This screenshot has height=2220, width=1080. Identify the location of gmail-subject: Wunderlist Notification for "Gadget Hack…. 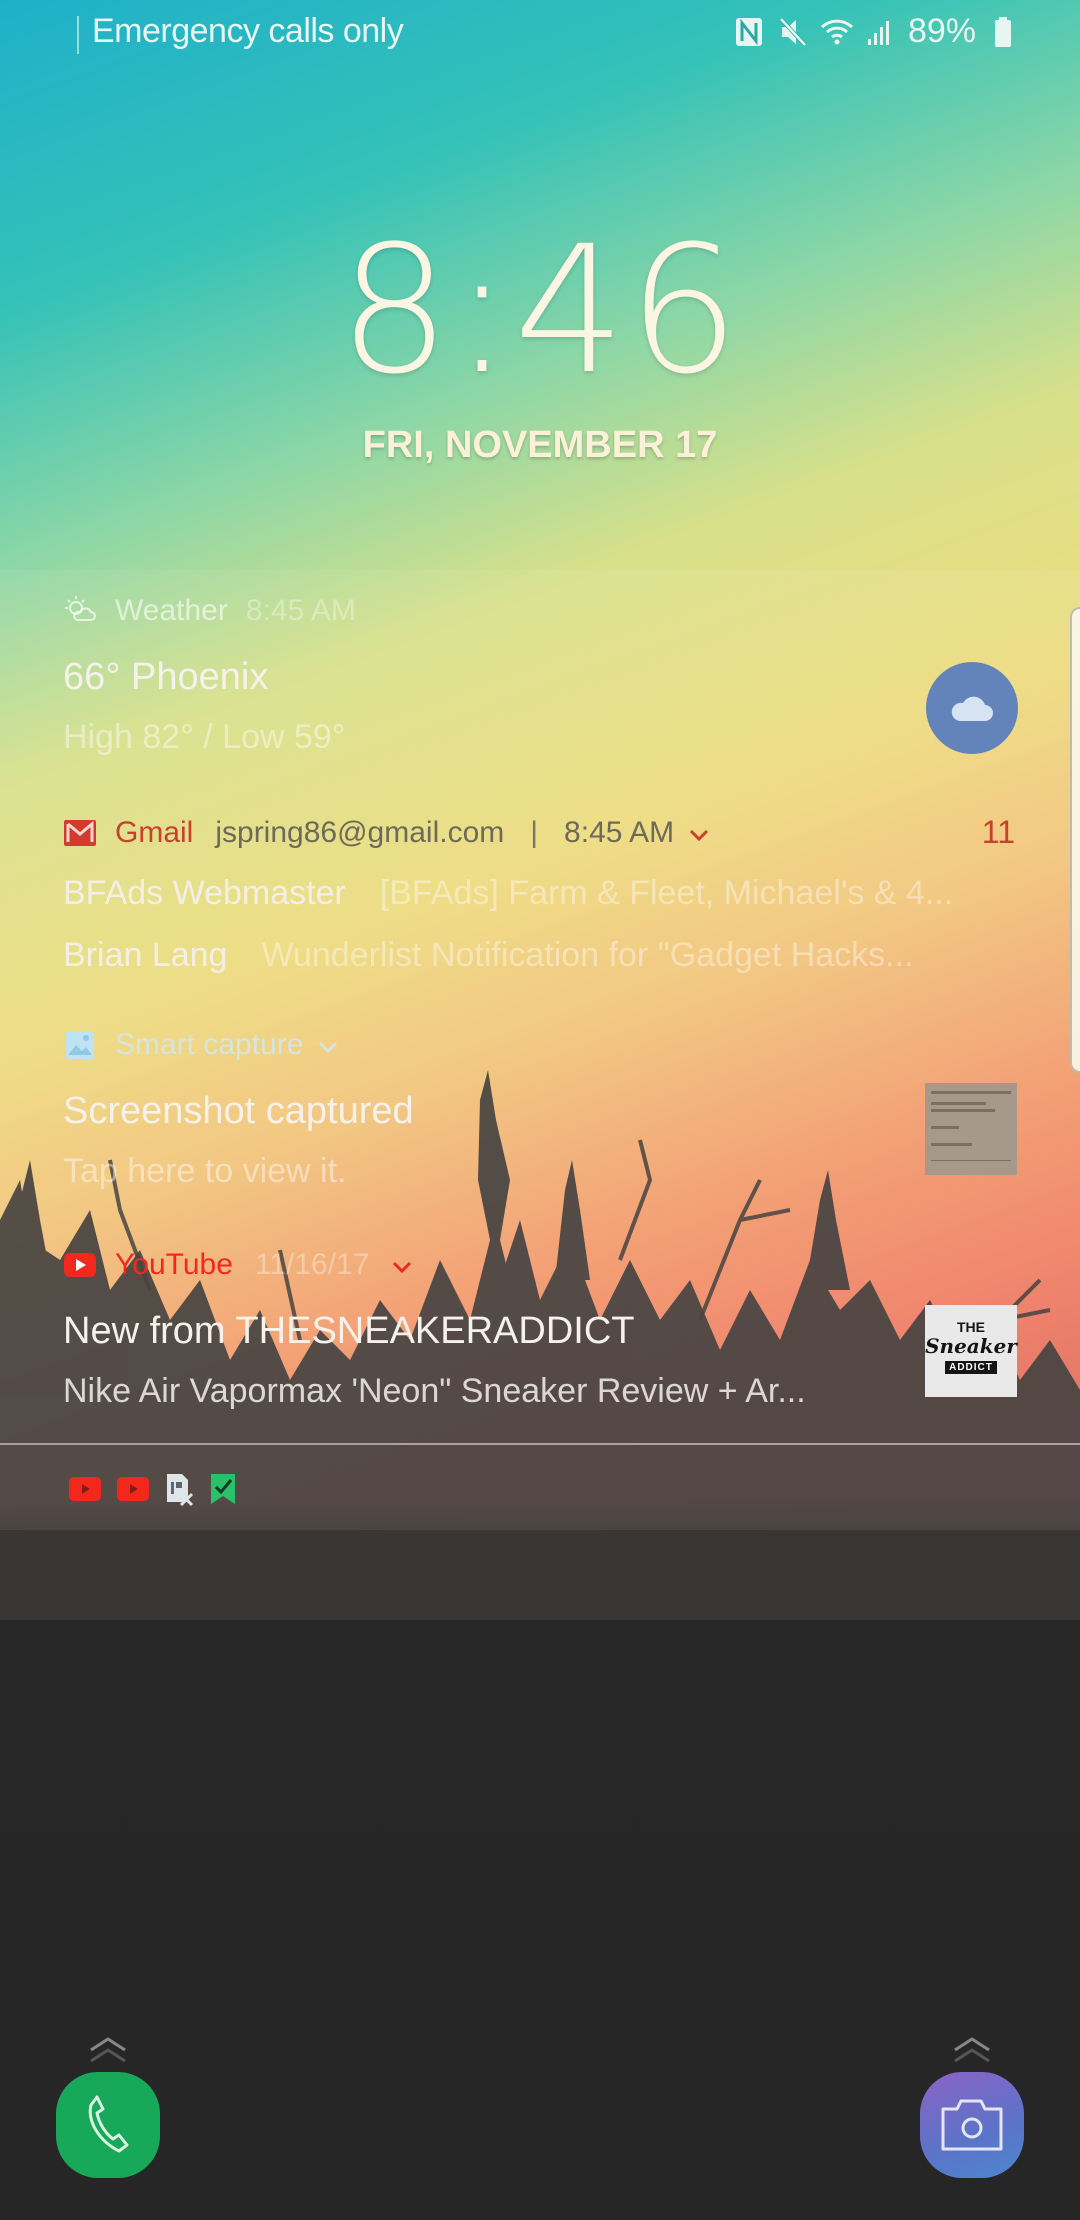
(587, 955).